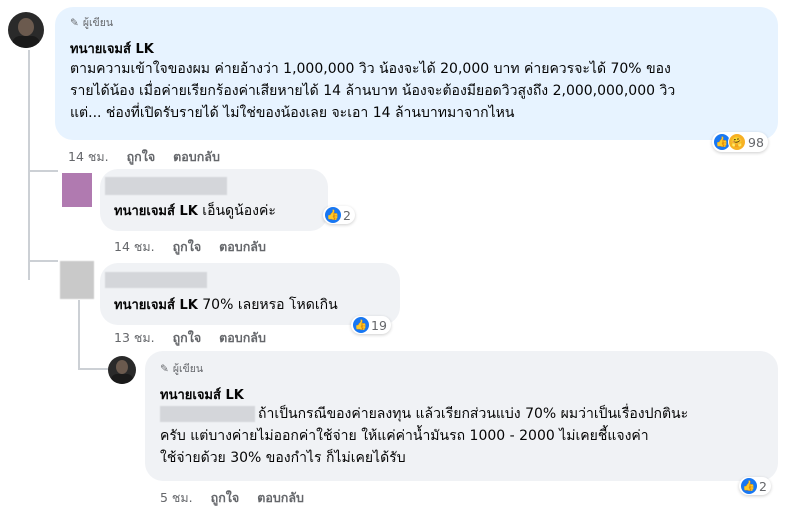 This screenshot has width=800, height=515. I want to click on reaction-summary: 👍 🤗 98, so click(740, 142).